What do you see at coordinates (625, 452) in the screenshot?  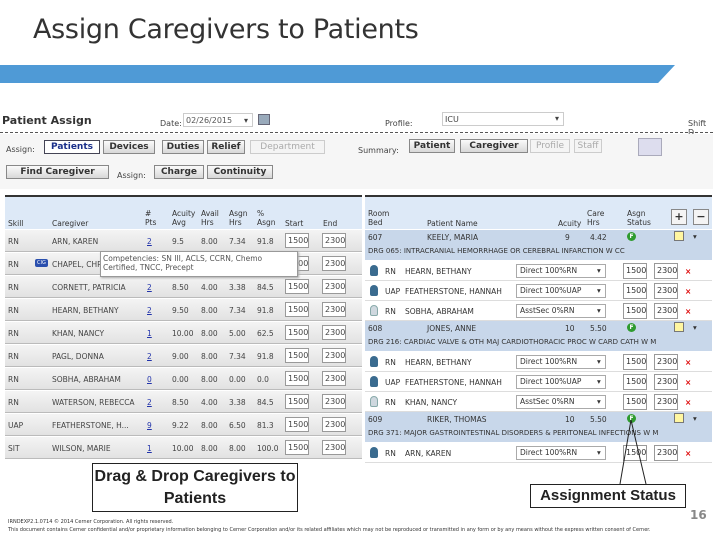 I see `callout-line-left` at bounding box center [625, 452].